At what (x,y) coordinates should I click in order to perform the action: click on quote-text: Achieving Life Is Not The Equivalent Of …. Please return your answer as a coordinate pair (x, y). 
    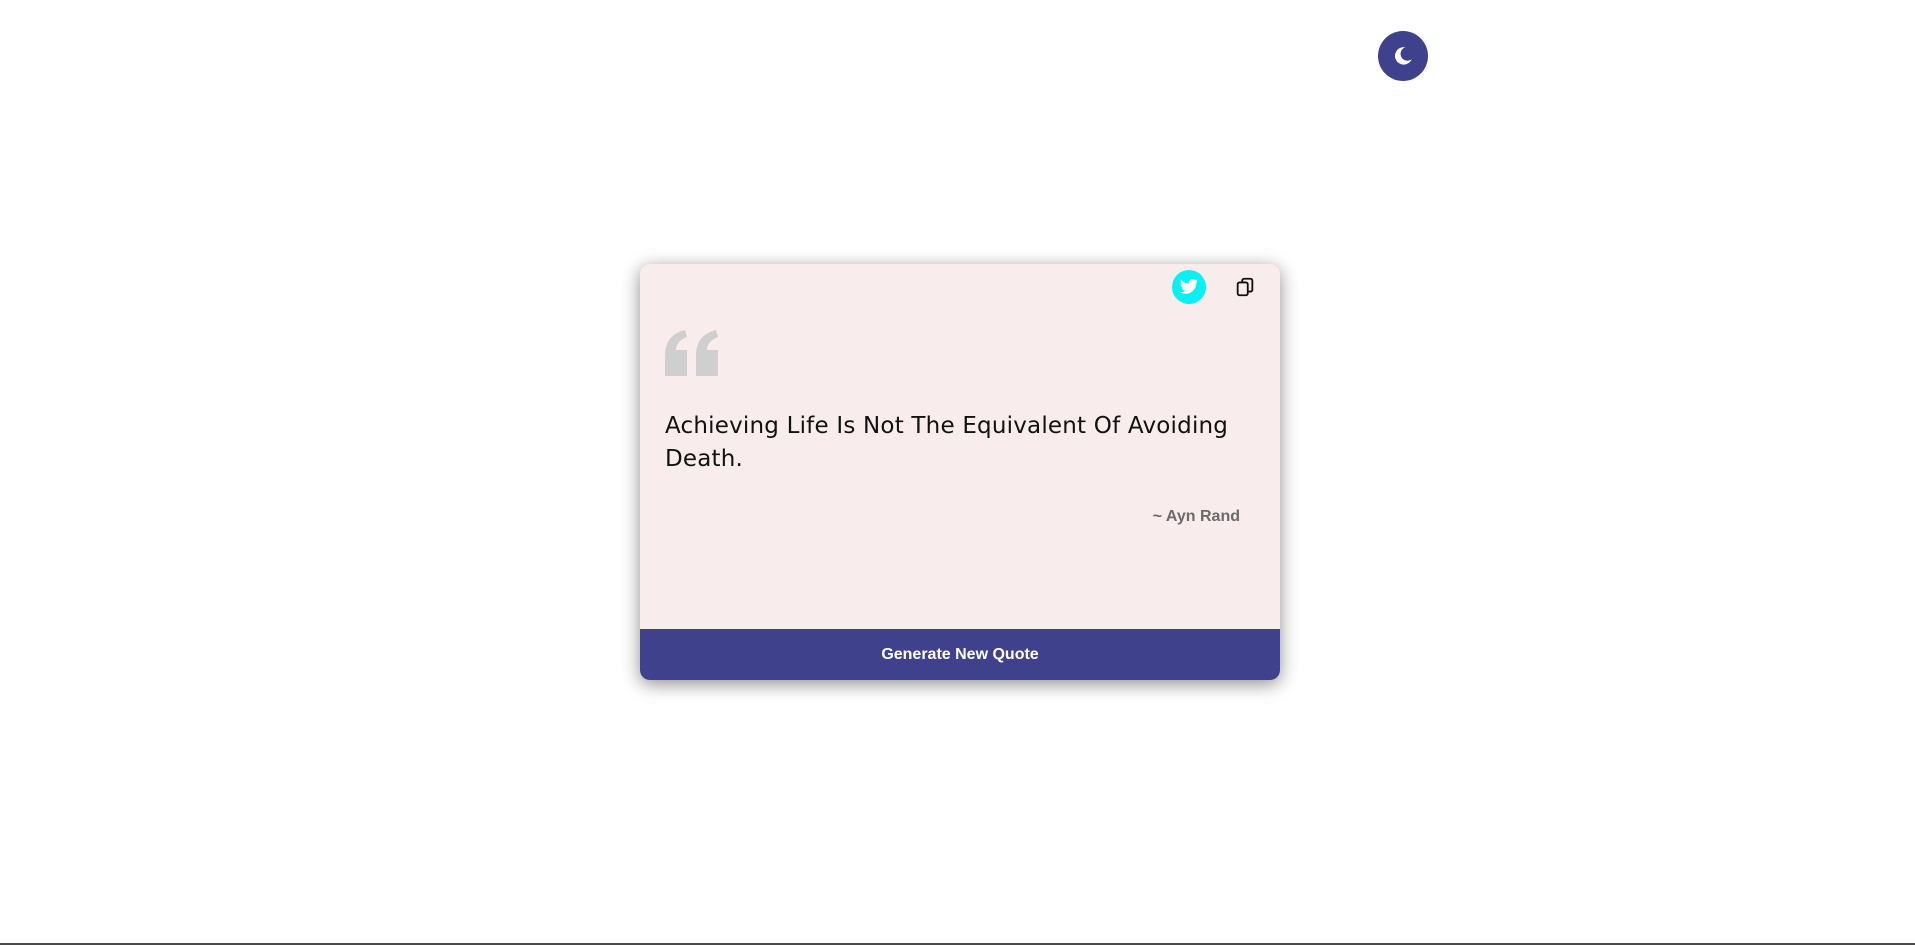
    Looking at the image, I should click on (947, 442).